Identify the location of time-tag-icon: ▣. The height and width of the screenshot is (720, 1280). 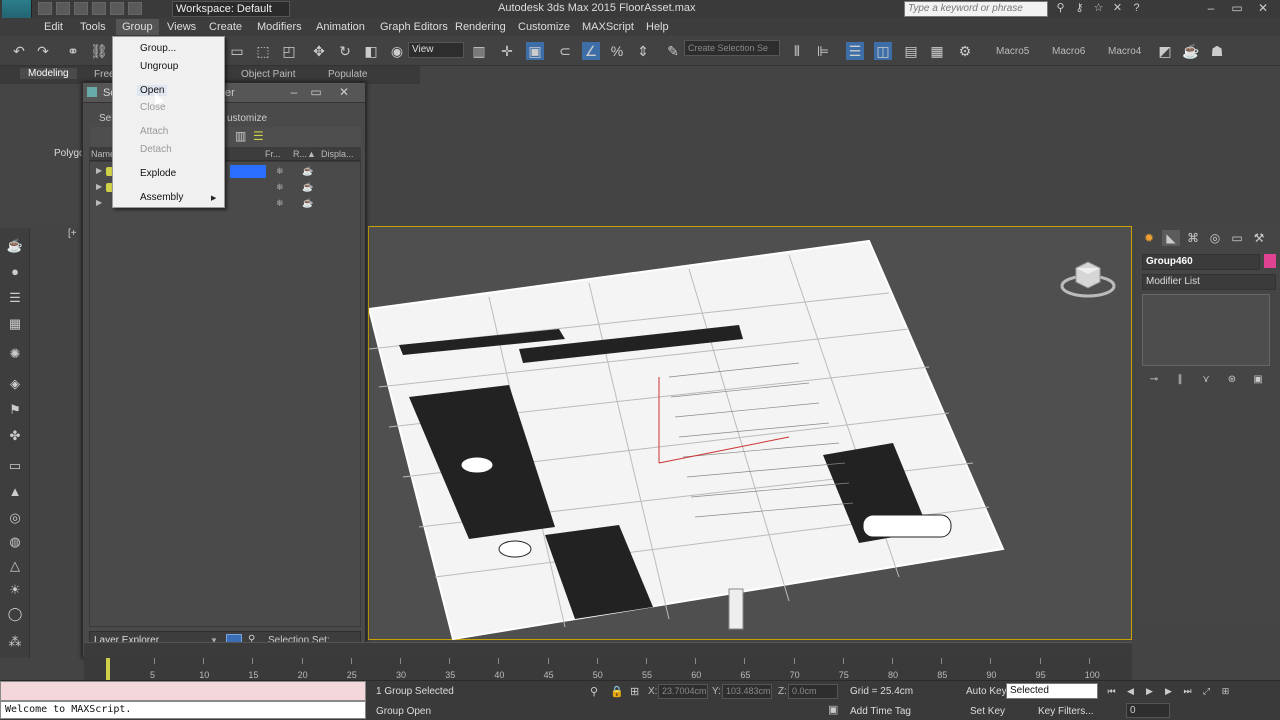
(833, 709).